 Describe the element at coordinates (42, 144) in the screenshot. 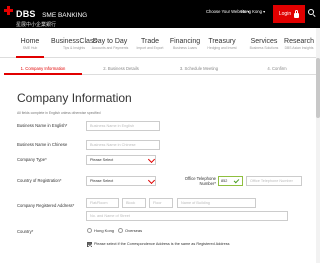

I see `business-name-cn-label: Business Name in Chinese` at that location.